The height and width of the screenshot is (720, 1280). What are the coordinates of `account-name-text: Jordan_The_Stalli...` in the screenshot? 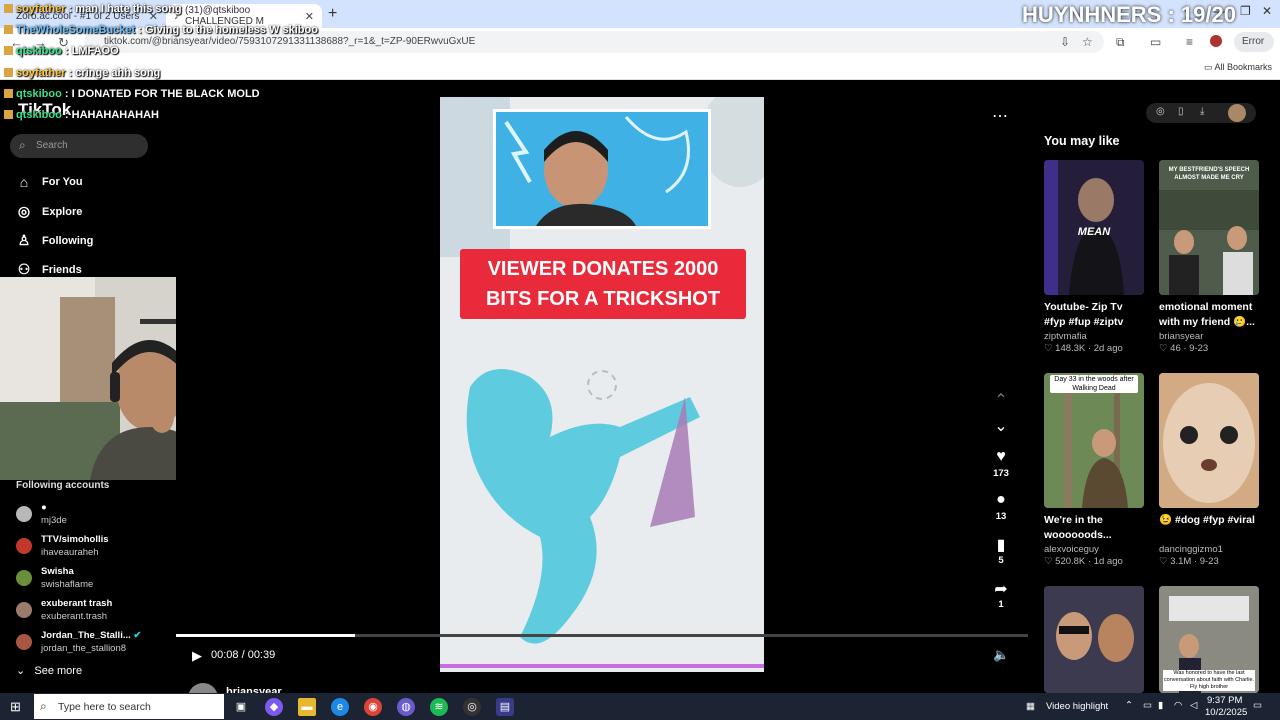 It's located at (86, 635).